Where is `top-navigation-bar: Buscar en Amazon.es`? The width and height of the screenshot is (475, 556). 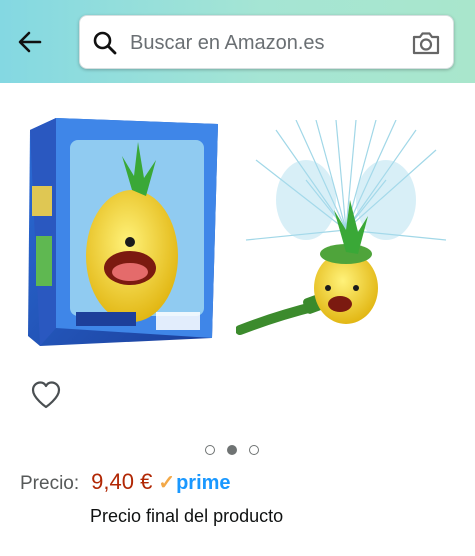
top-navigation-bar: Buscar en Amazon.es is located at coordinates (237, 41).